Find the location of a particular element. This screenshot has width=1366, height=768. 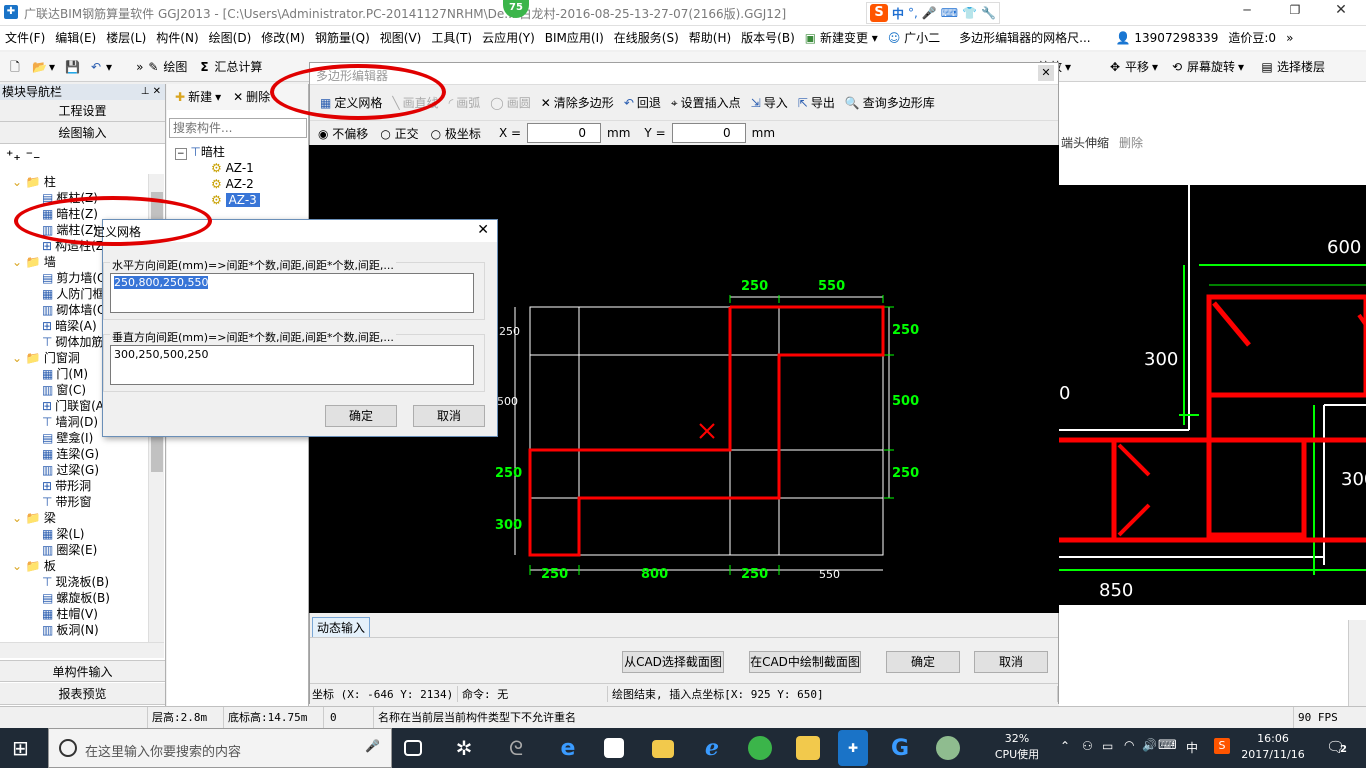

taskbar-search-box: 在这里输入你要搜索的内容 🎤 is located at coordinates (220, 748).